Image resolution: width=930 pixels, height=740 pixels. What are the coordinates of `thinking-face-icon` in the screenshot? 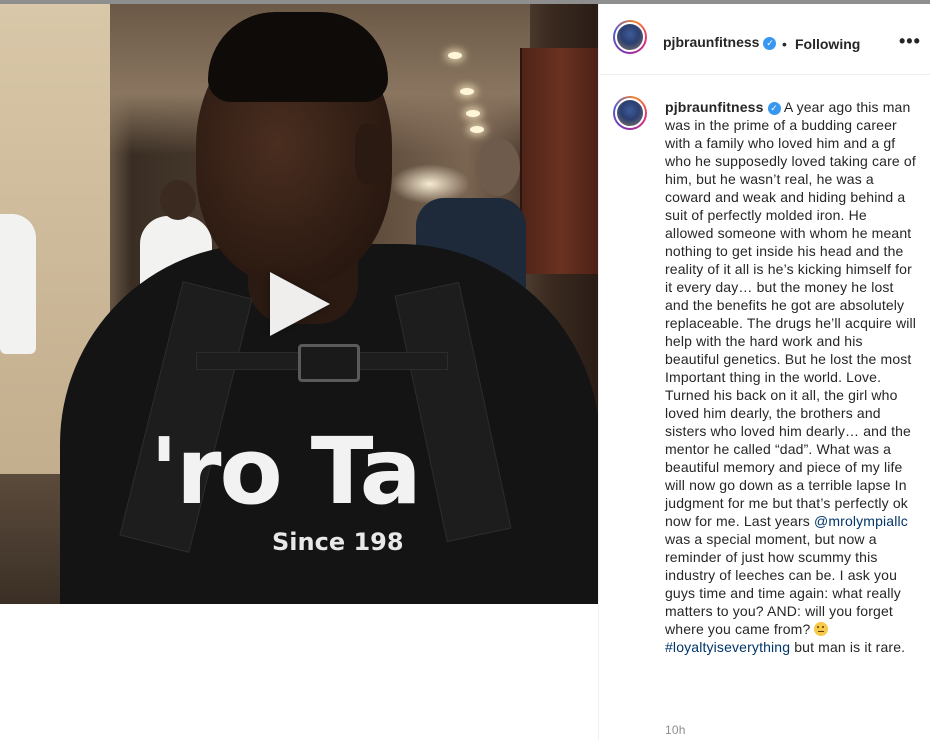 It's located at (821, 629).